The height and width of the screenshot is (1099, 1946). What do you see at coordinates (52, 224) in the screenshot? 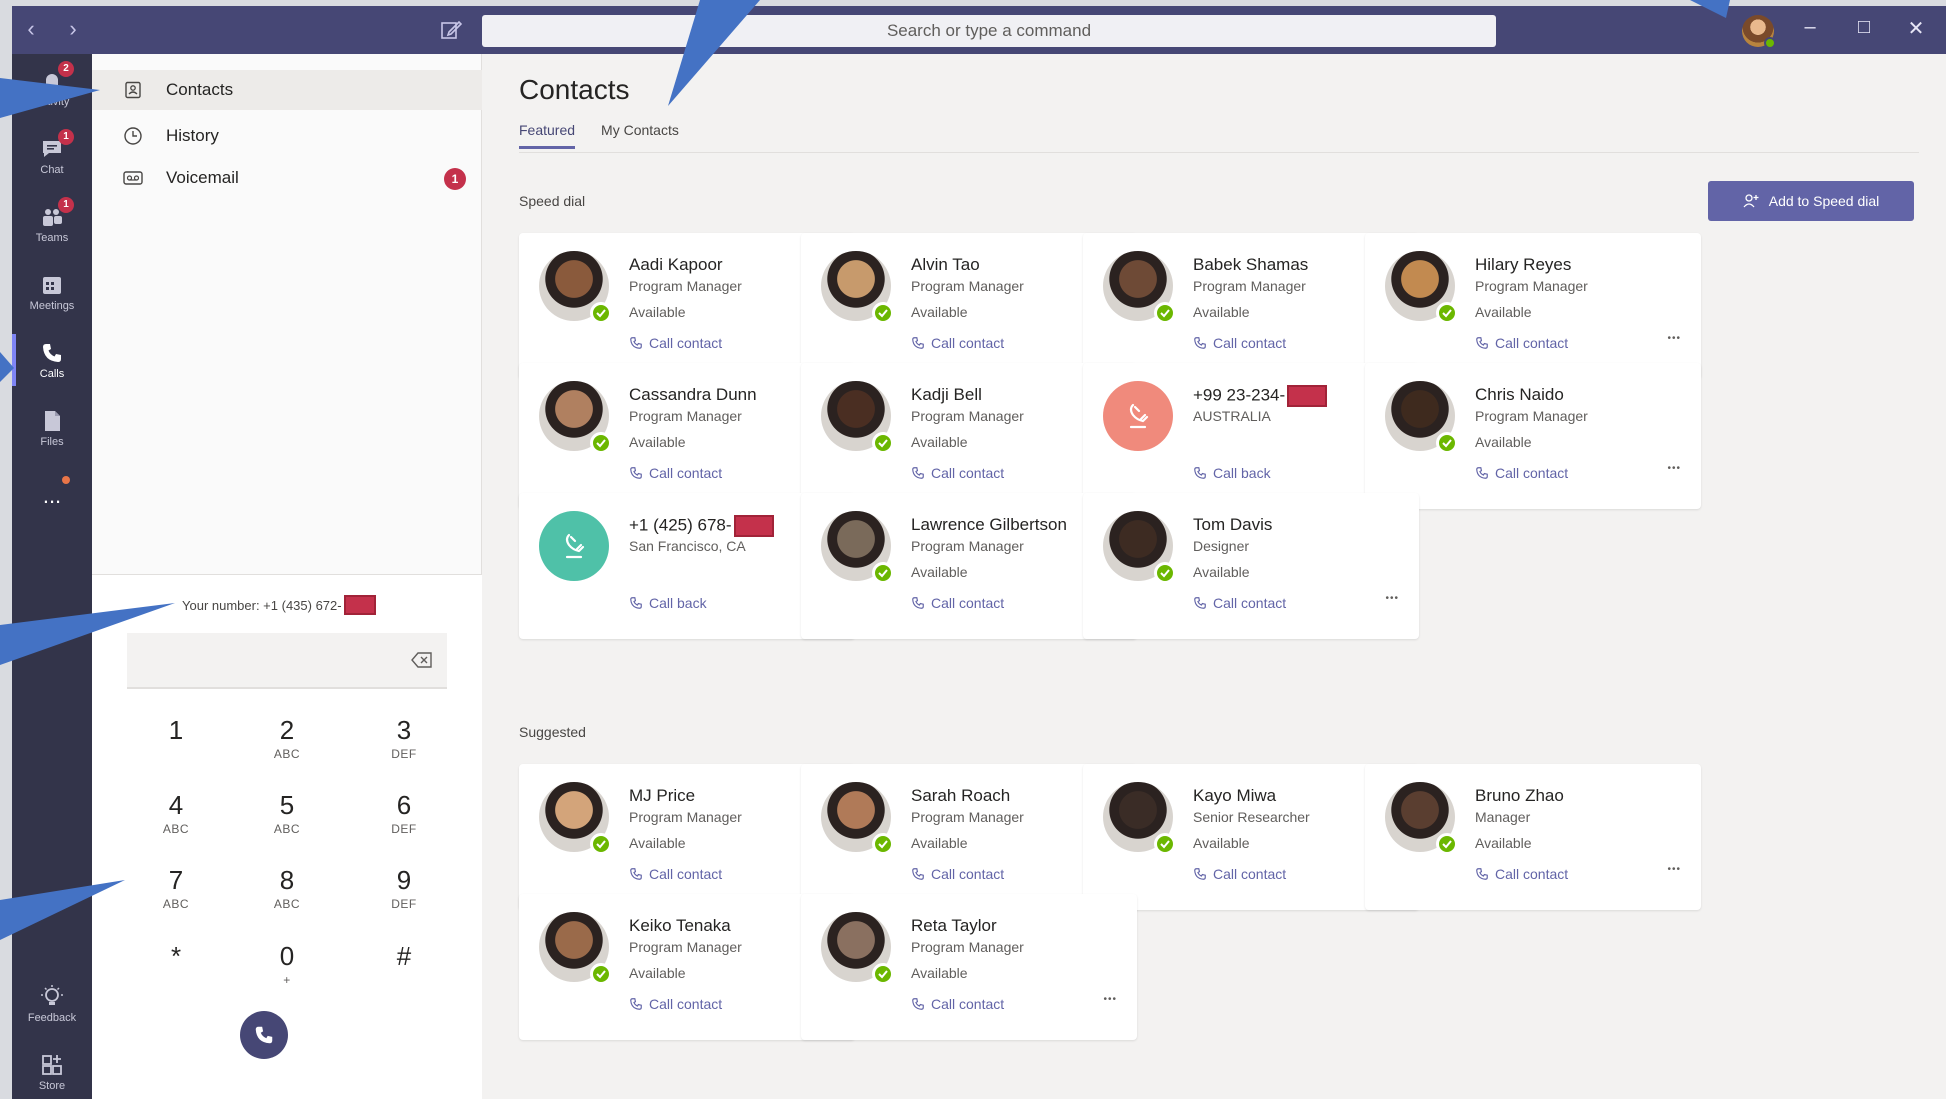
I see `appbar-teams: 1 Teams` at bounding box center [52, 224].